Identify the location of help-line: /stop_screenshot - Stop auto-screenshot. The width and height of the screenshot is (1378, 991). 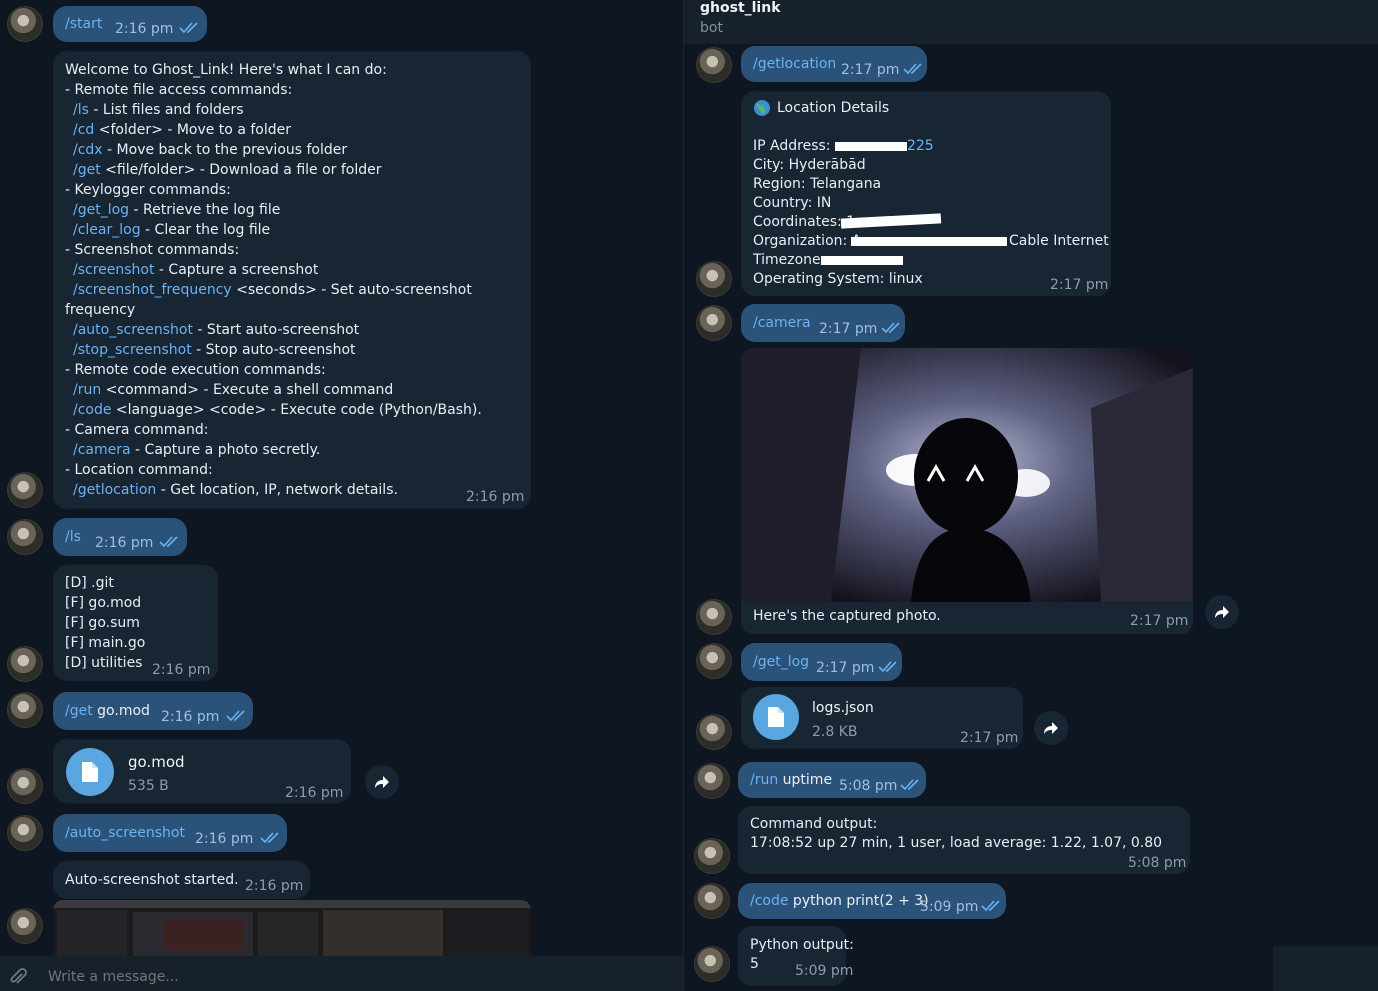
(273, 350).